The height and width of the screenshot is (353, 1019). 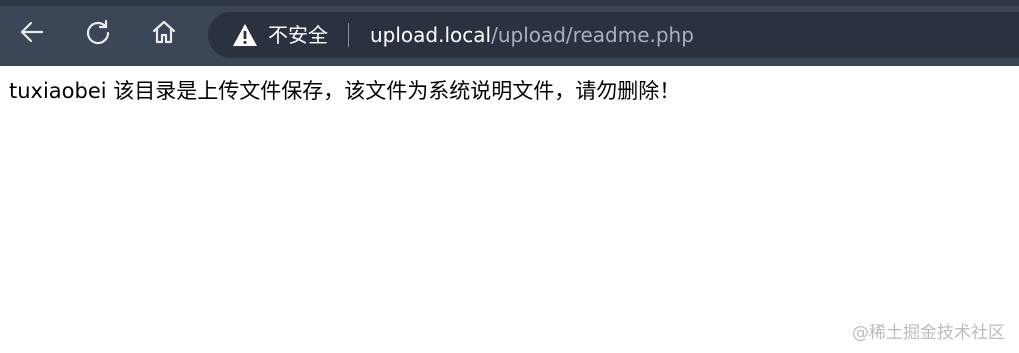 I want to click on security-status-label: 不安全, so click(x=298, y=35).